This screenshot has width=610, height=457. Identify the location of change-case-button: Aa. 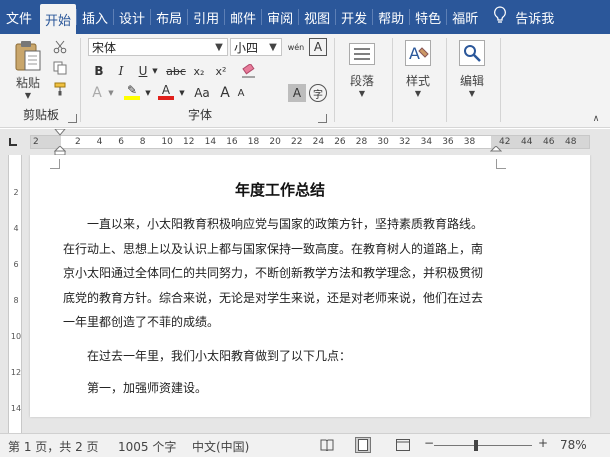
(202, 93).